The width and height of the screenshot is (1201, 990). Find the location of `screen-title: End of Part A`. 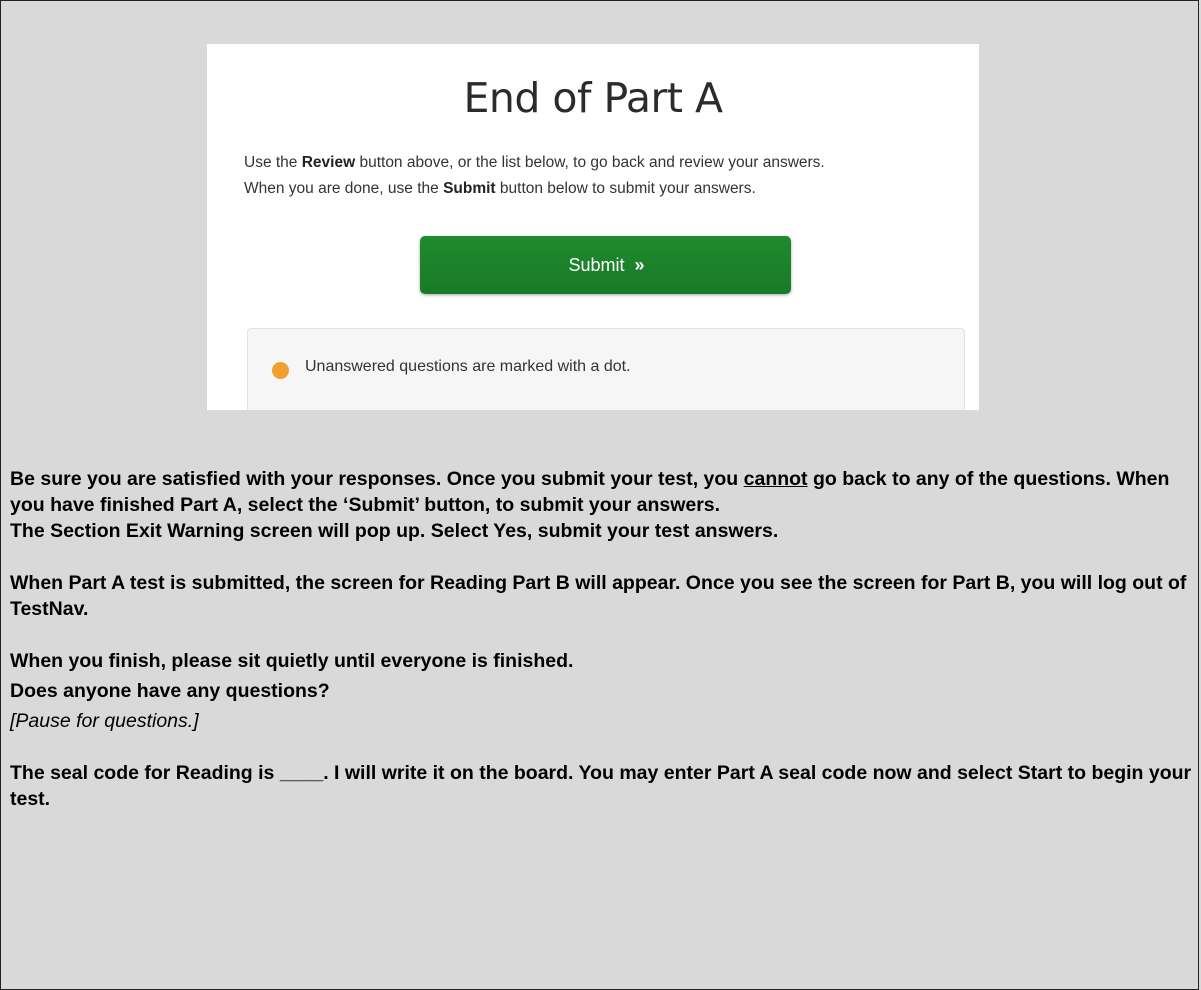

screen-title: End of Part A is located at coordinates (593, 98).